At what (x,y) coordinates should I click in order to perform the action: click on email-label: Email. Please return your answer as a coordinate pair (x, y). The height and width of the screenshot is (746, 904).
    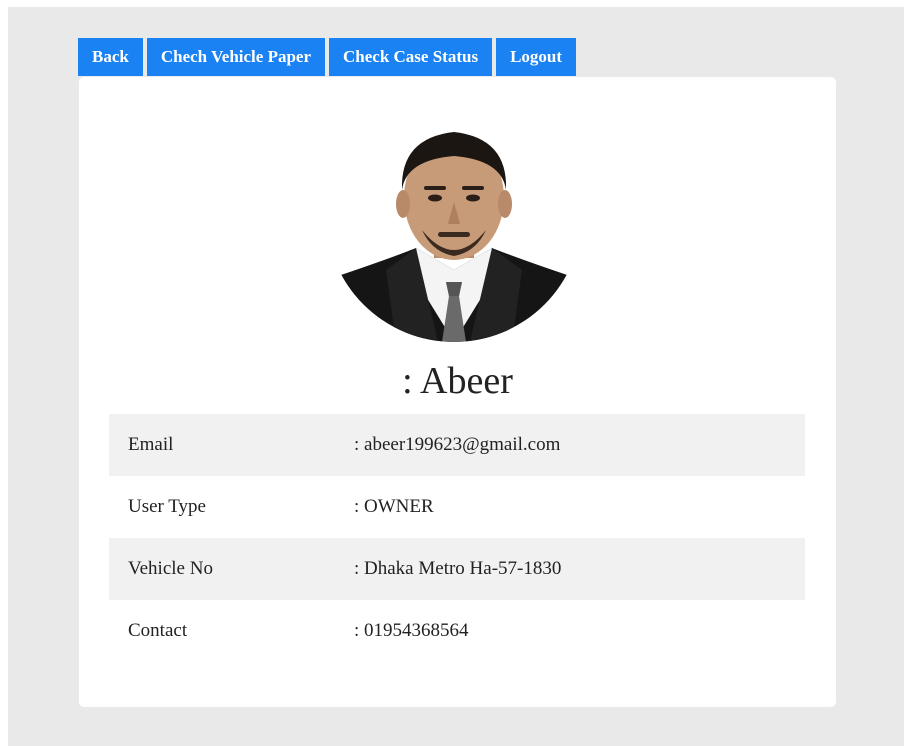
    Looking at the image, I should click on (151, 444).